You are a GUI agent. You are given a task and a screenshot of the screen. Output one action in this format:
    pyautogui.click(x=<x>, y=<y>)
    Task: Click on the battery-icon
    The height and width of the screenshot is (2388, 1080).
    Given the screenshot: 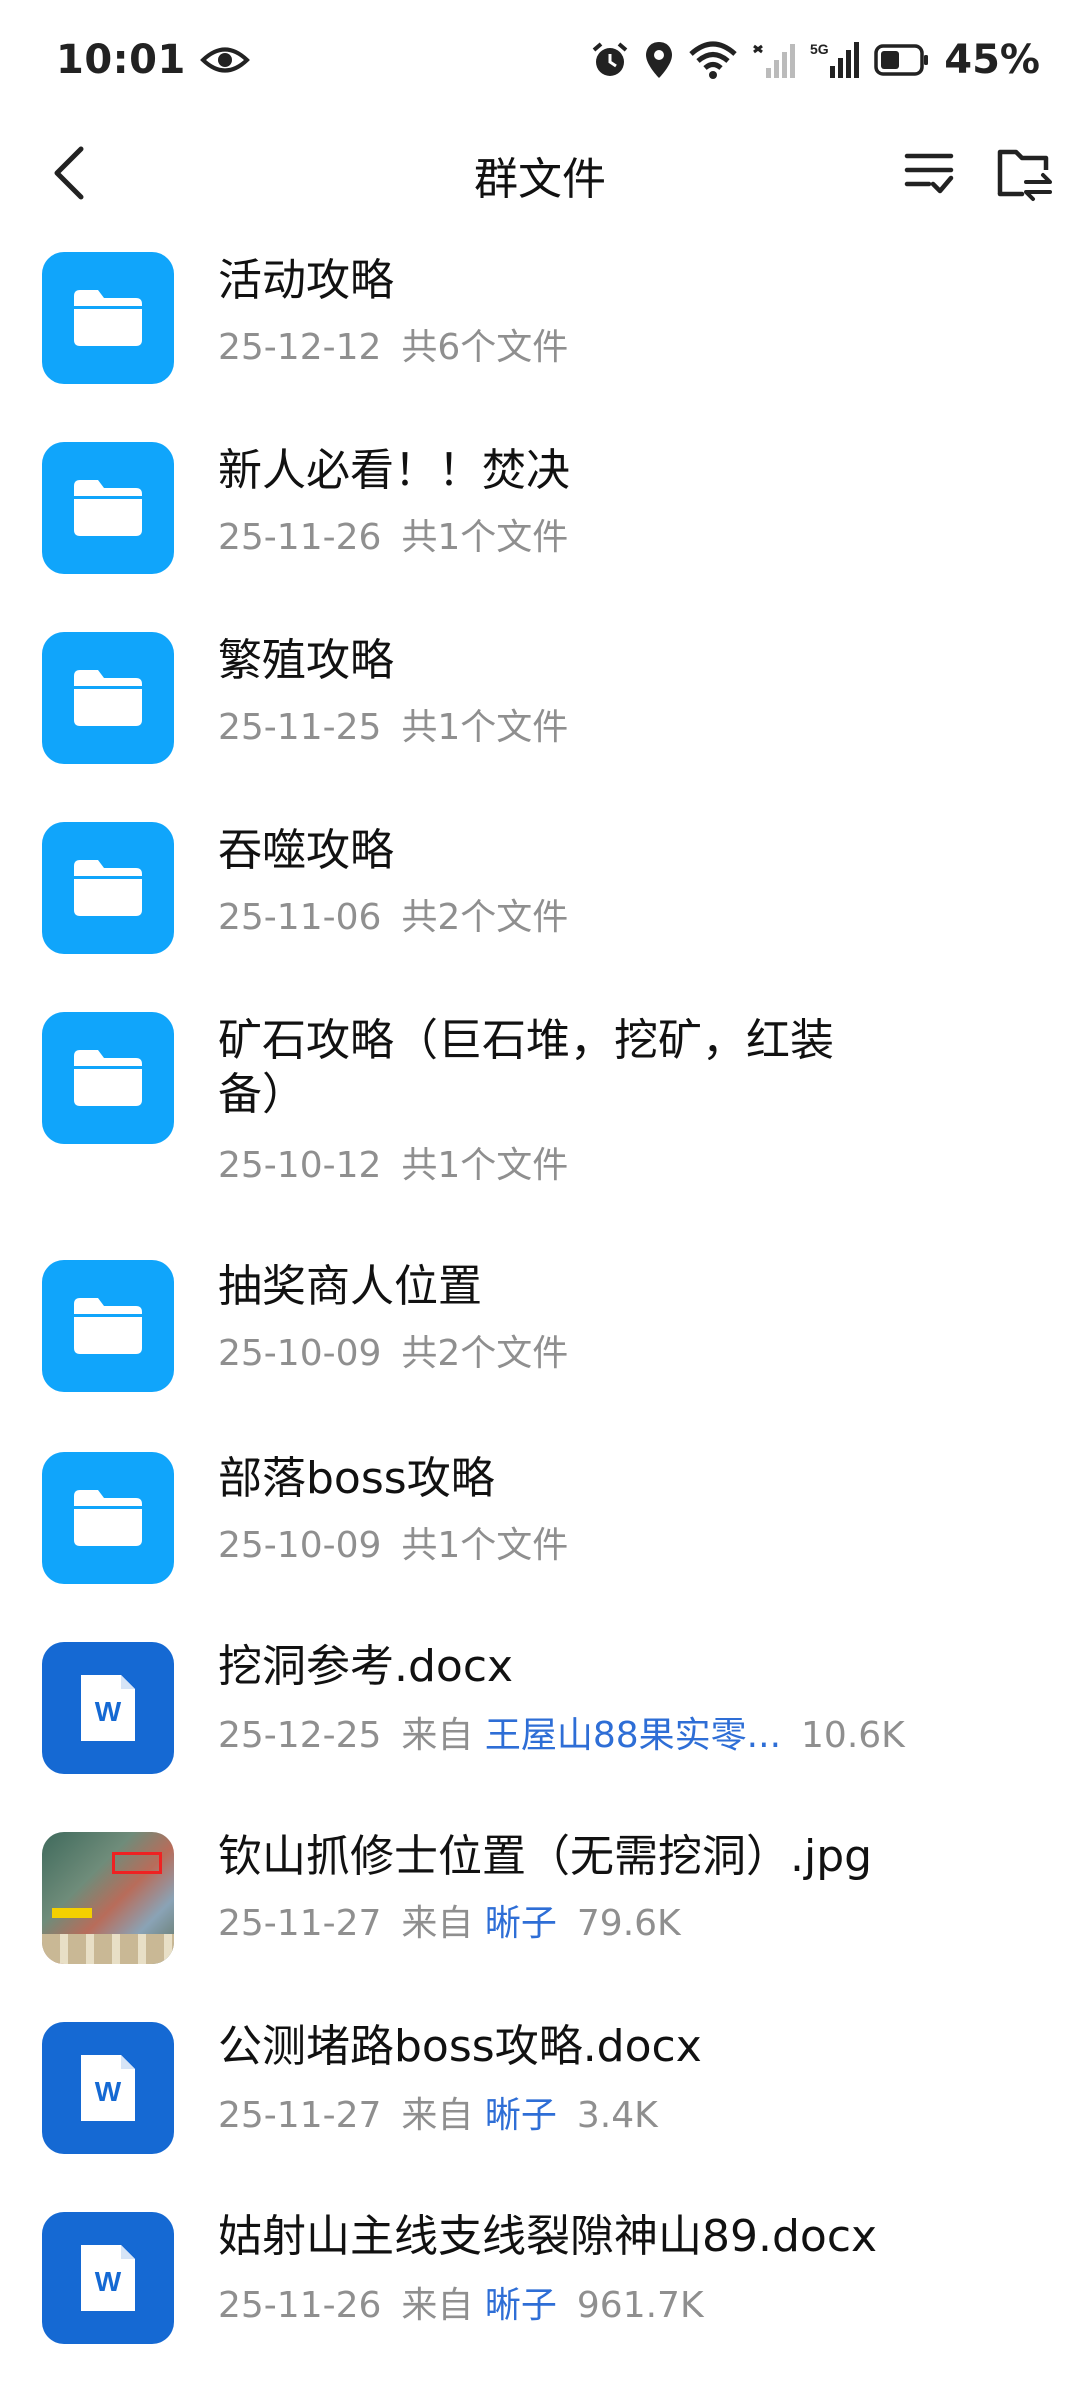 What is the action you would take?
    pyautogui.click(x=902, y=60)
    